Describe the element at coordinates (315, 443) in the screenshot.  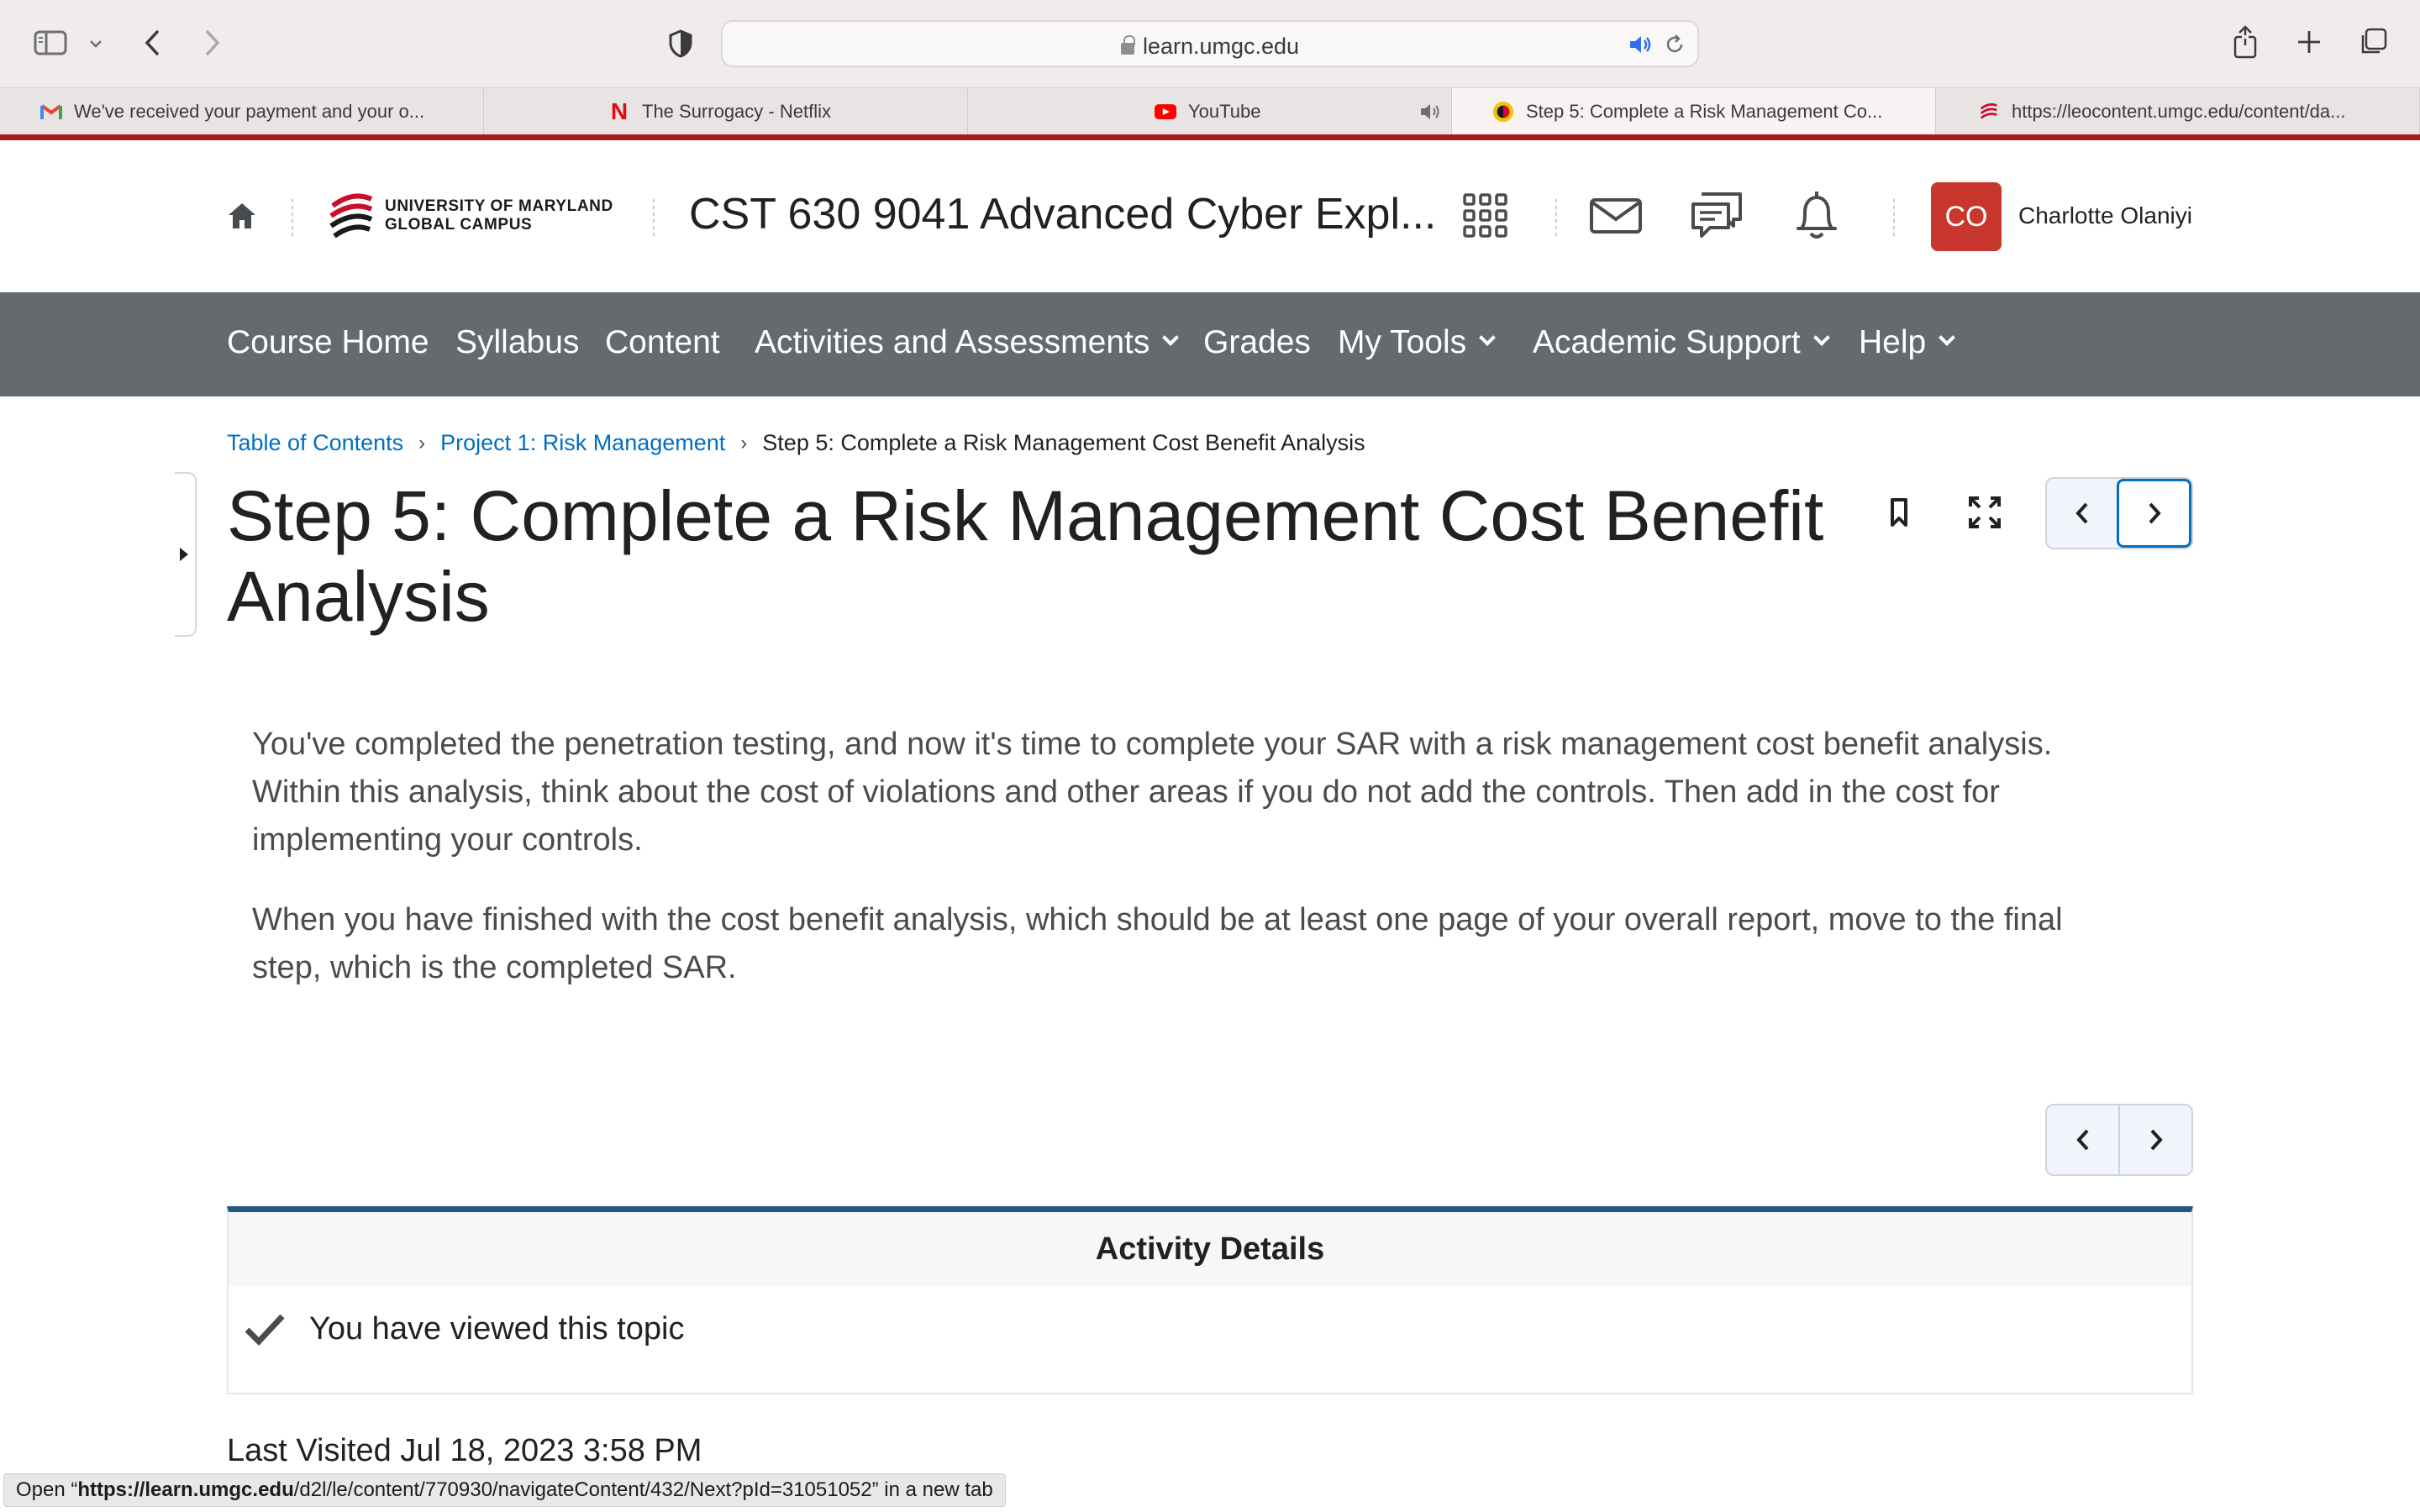
I see `breadcrumb-table-of-contents: Table of Contents` at that location.